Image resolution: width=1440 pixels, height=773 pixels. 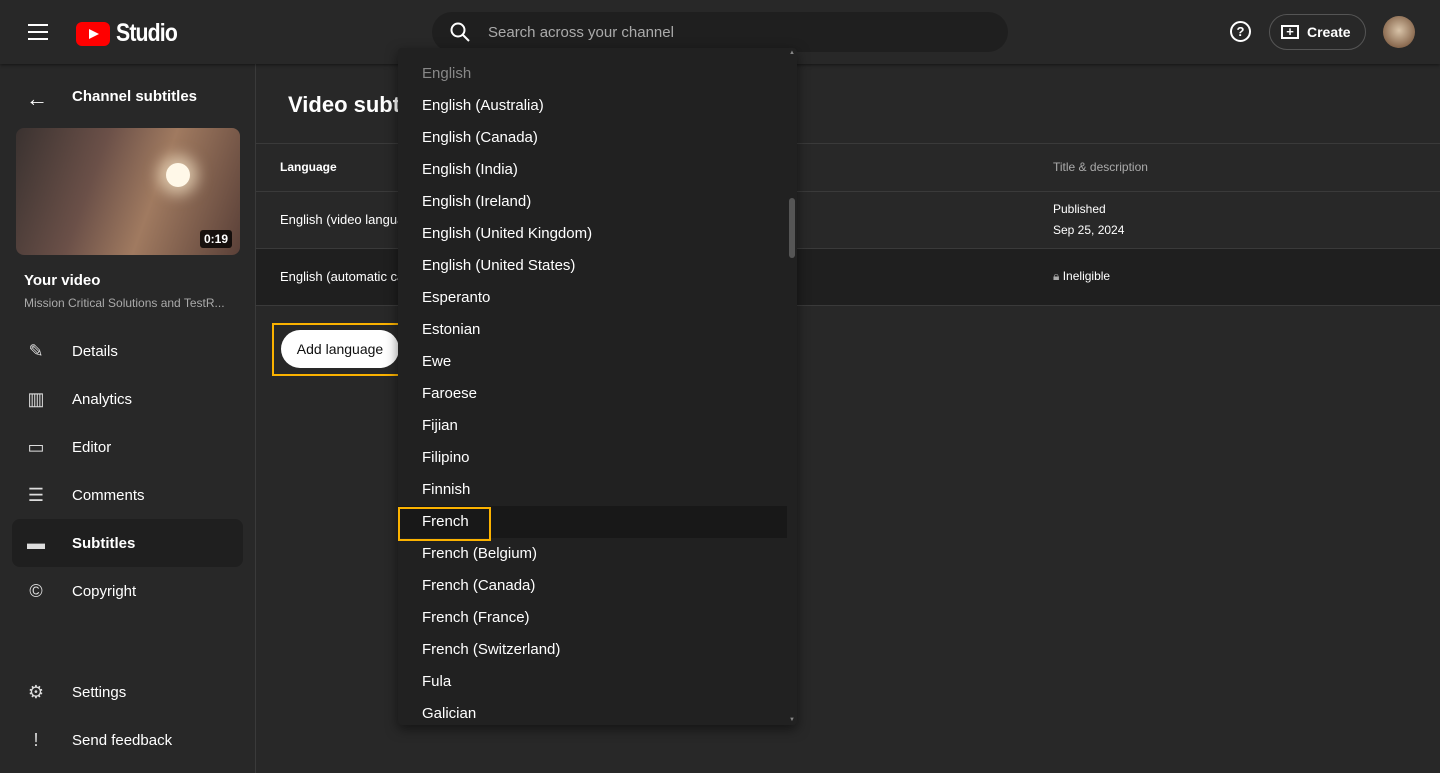 What do you see at coordinates (1089, 230) in the screenshot?
I see `row-date: Sep 25, 2024` at bounding box center [1089, 230].